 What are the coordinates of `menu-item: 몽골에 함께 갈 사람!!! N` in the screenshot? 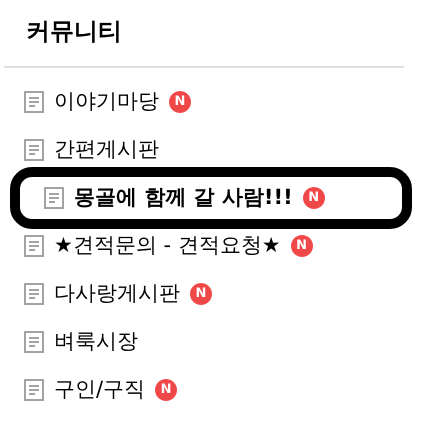 It's located at (211, 198).